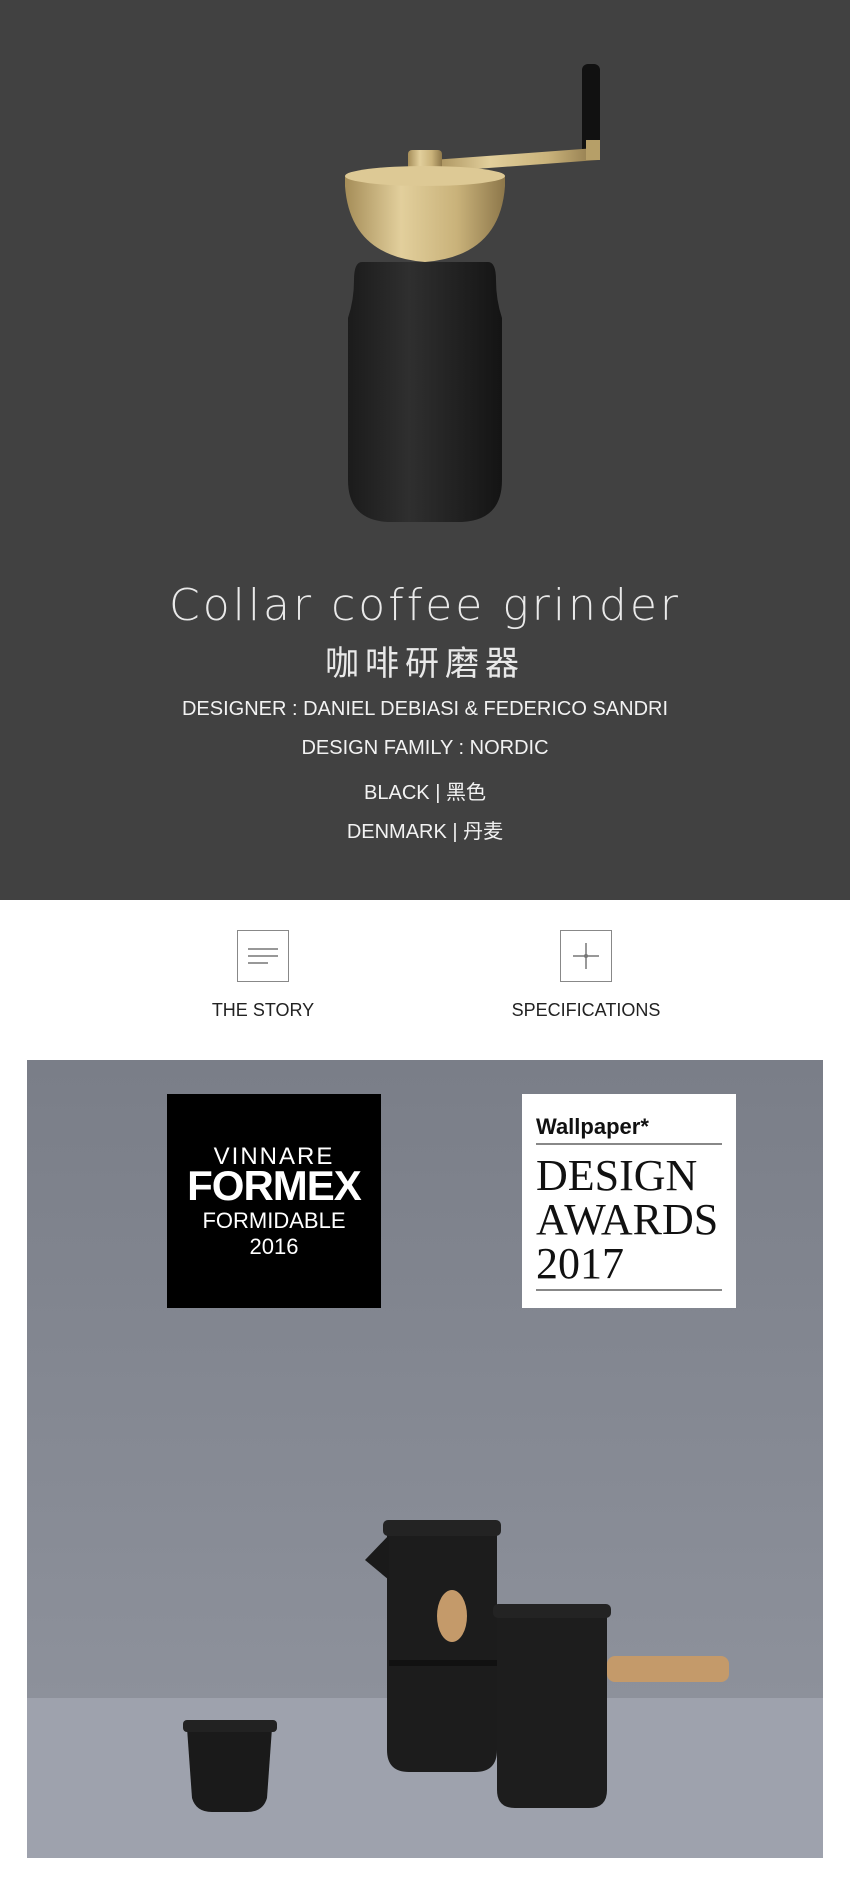 The image size is (850, 1878). Describe the element at coordinates (274, 1185) in the screenshot. I see `formex-line2: FORMEX` at that location.